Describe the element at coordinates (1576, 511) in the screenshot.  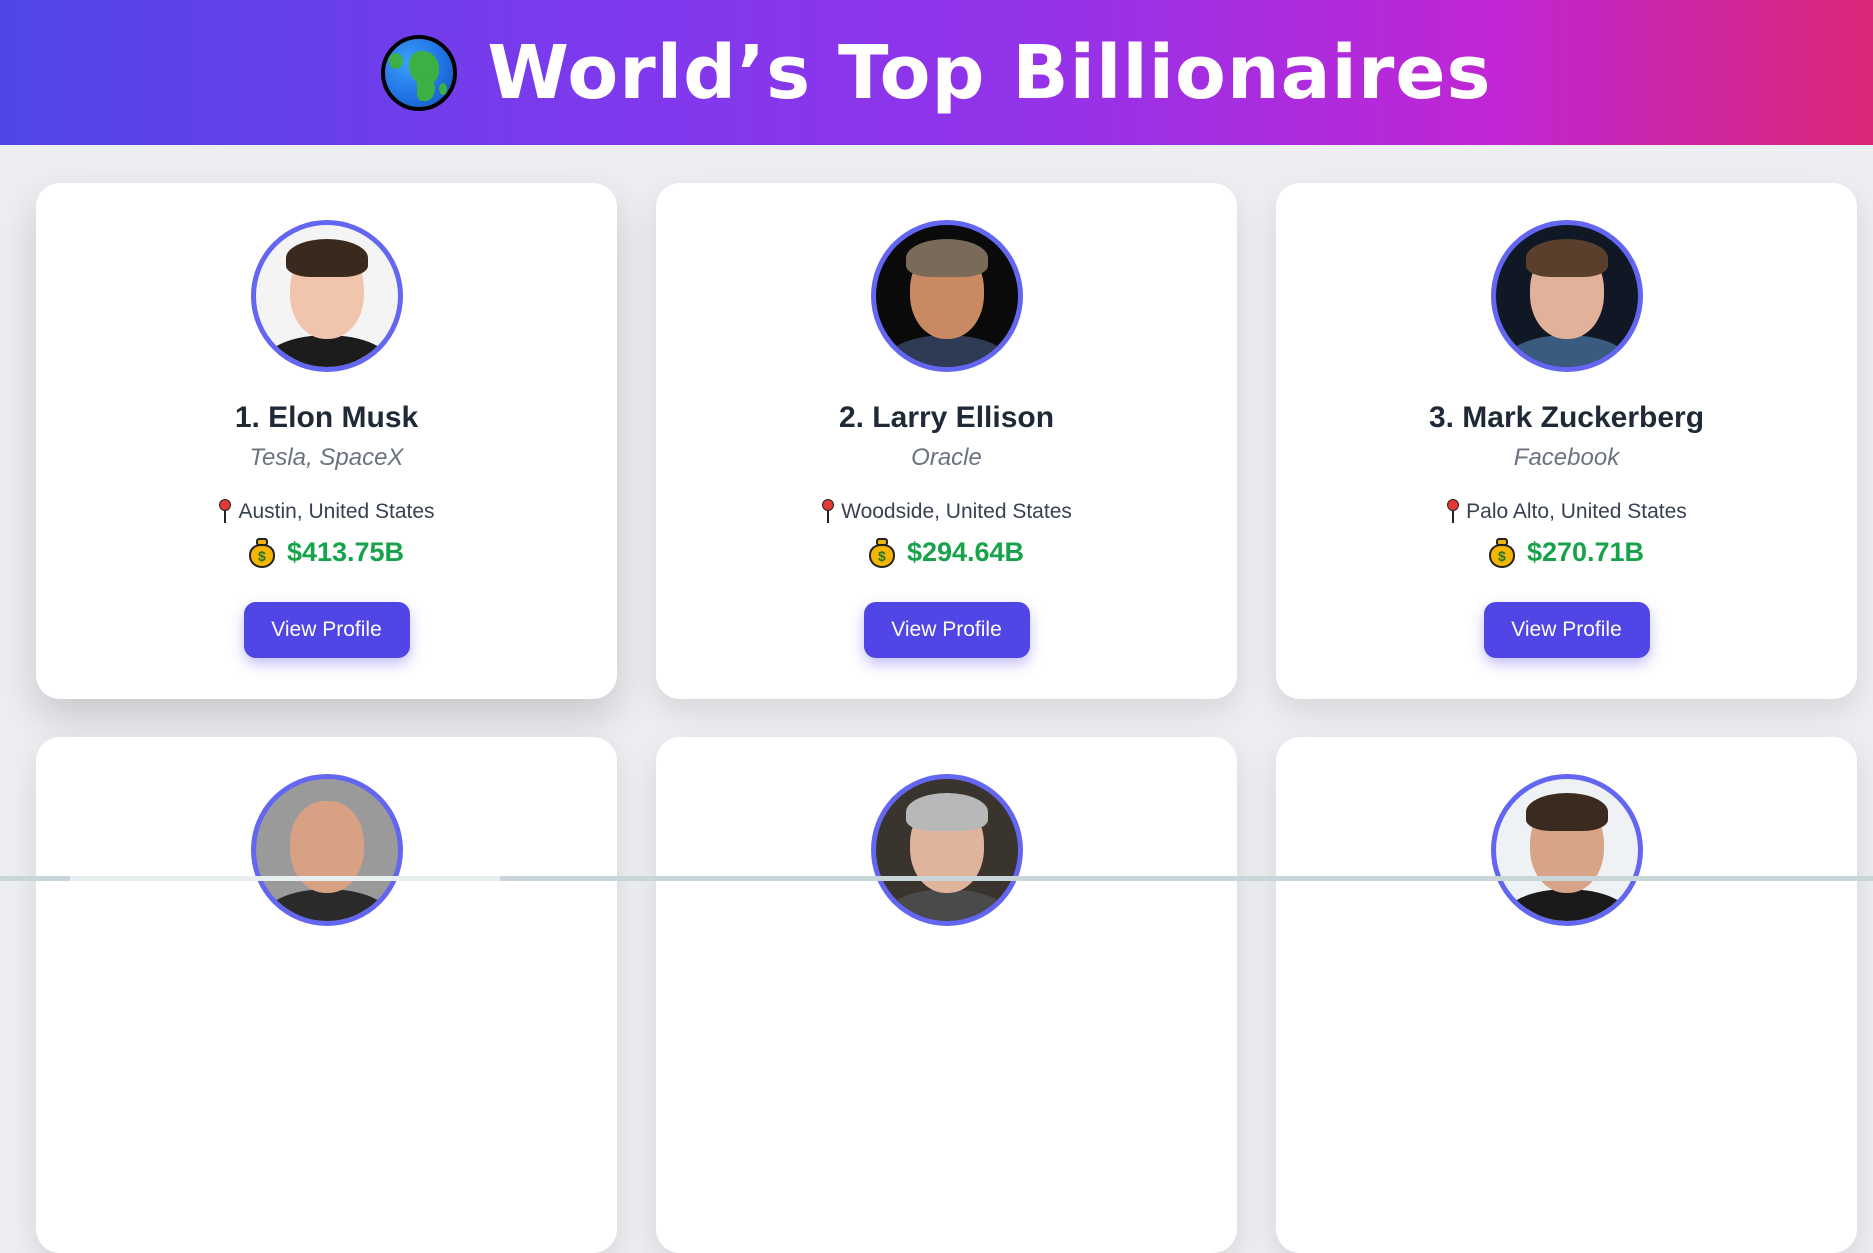
I see `location-text: Palo Alto, United States` at that location.